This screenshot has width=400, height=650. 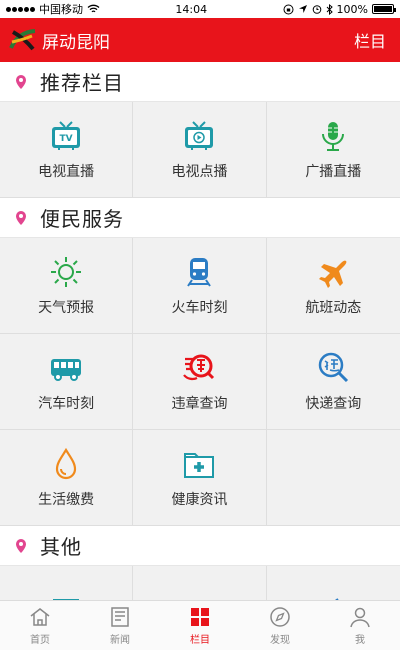 I want to click on tile-label: 天气预报, so click(x=66, y=307).